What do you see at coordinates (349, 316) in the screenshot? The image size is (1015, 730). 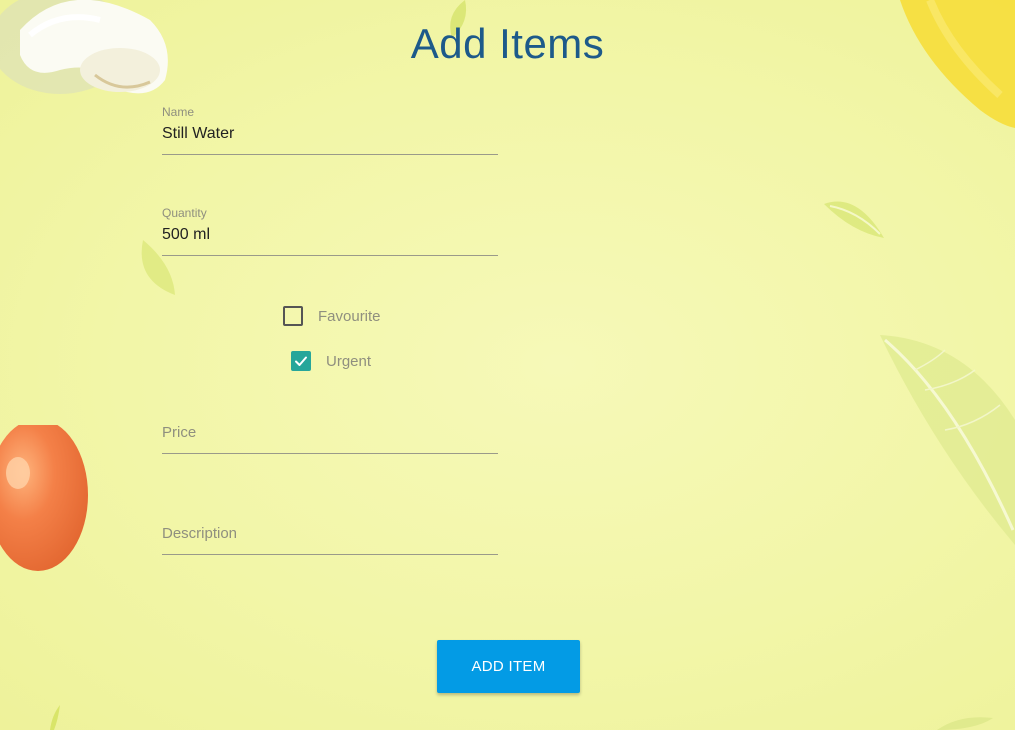 I see `favourite-label: Favourite` at bounding box center [349, 316].